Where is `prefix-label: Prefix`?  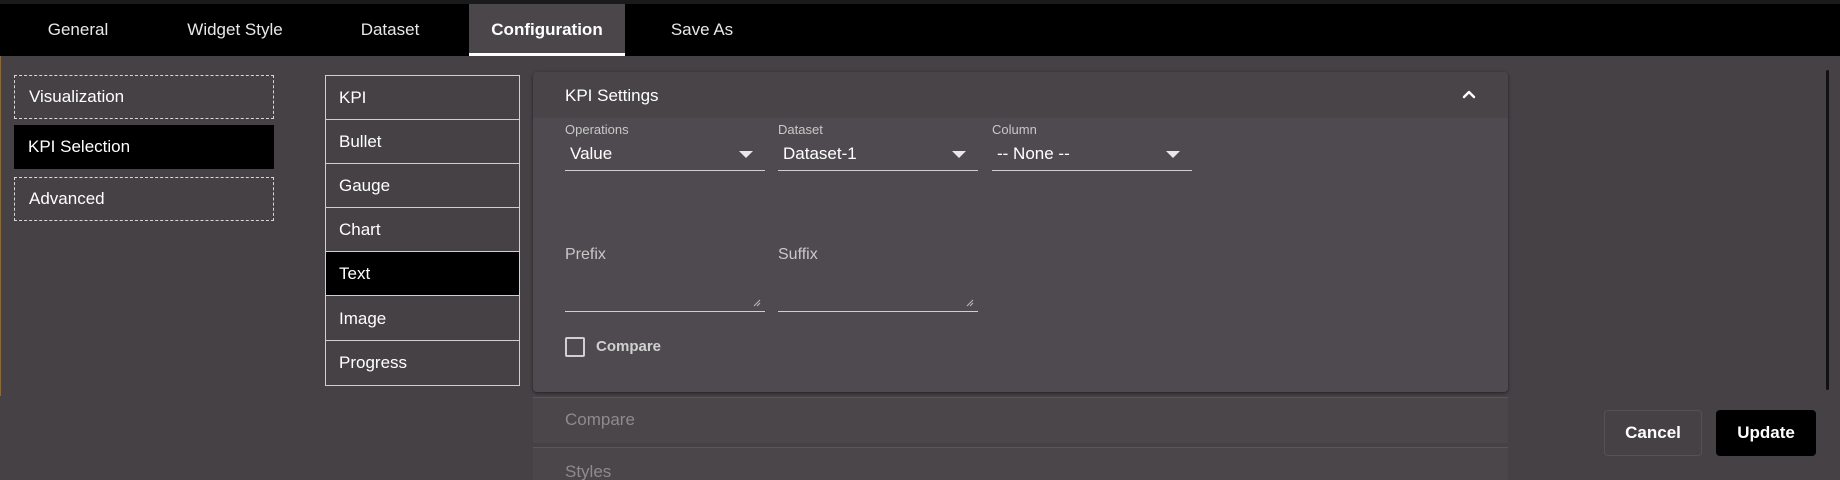 prefix-label: Prefix is located at coordinates (585, 254).